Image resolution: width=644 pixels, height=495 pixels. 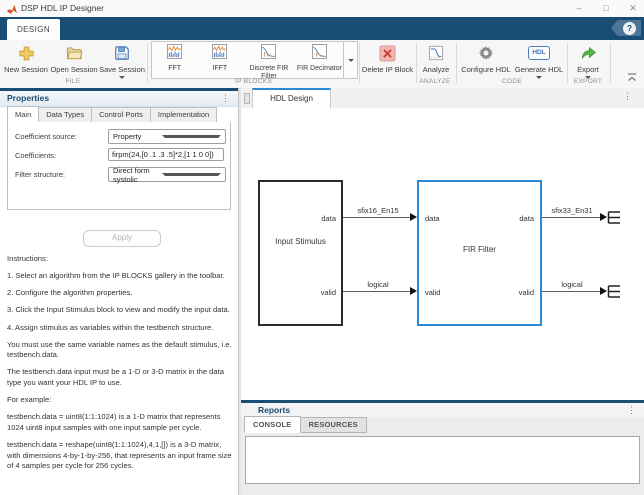 I want to click on tab-implementation: Implementation, so click(x=184, y=115).